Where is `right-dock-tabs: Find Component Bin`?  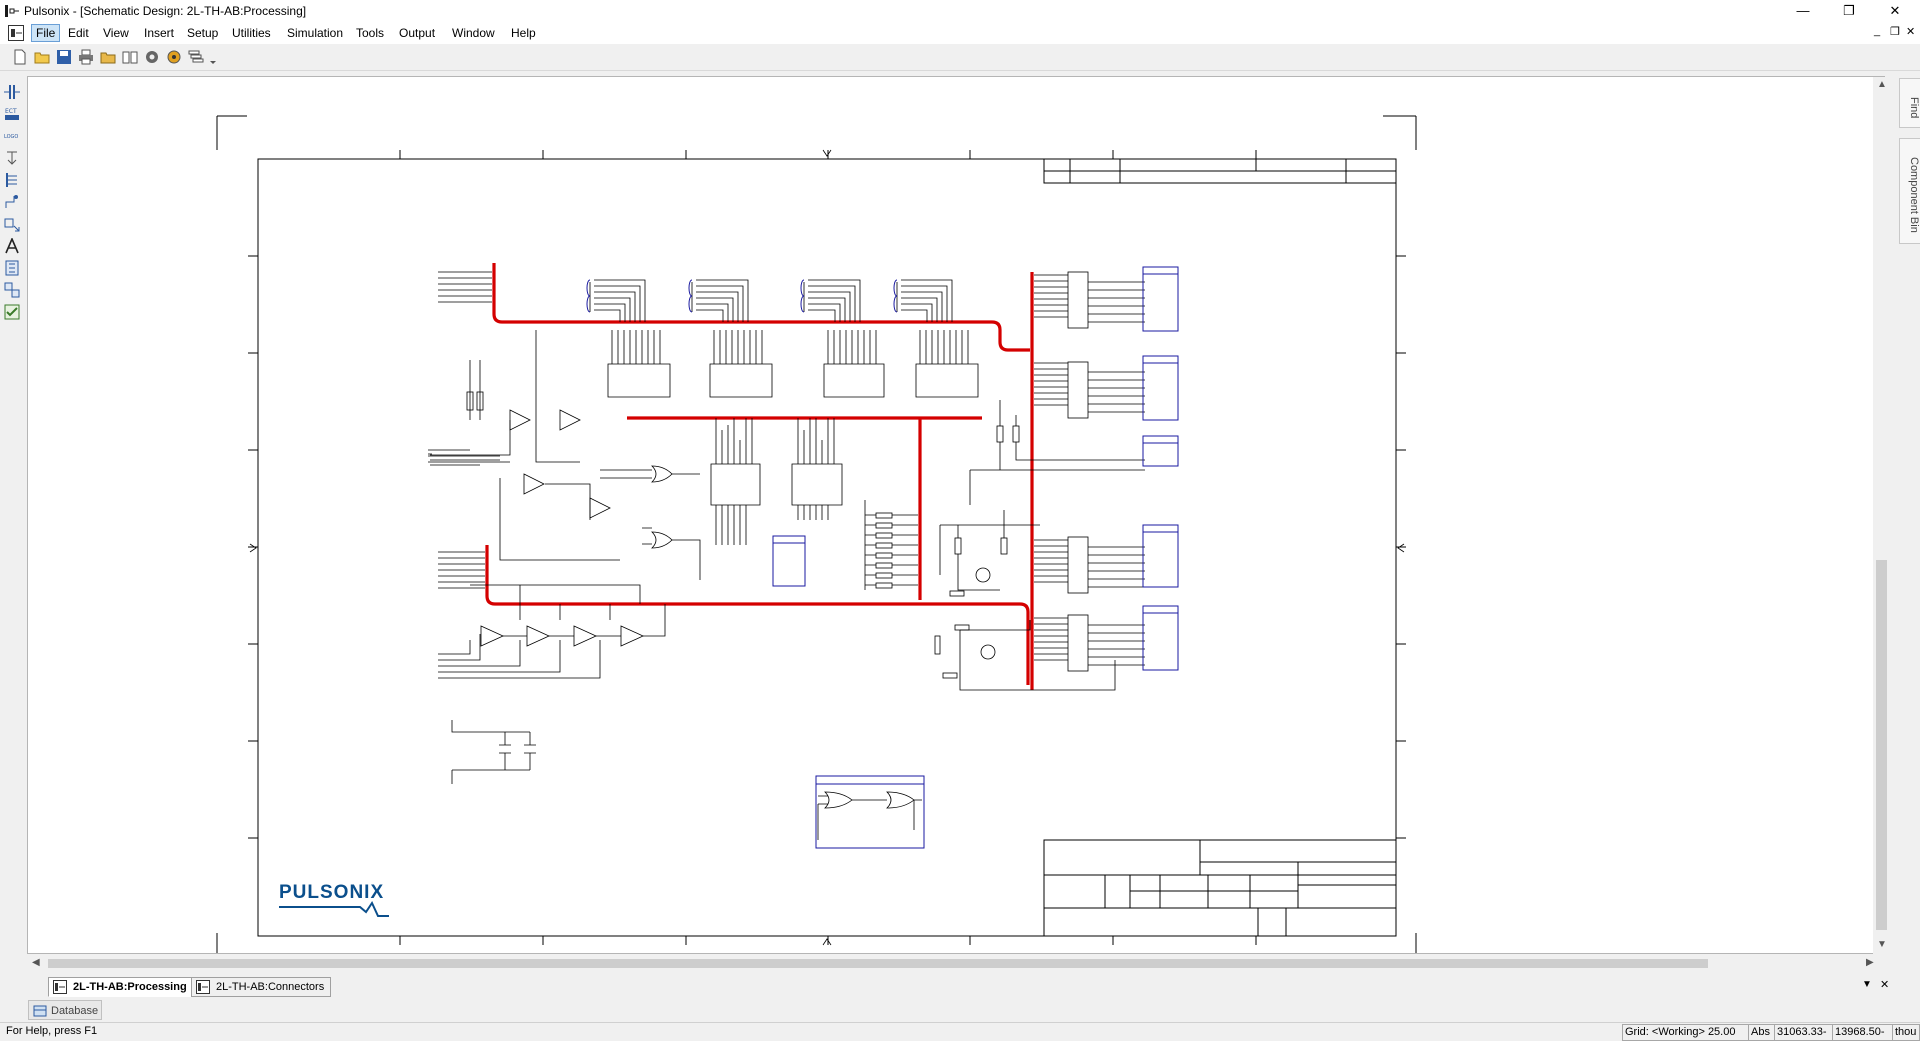
right-dock-tabs: Find Component Bin is located at coordinates (1909, 226).